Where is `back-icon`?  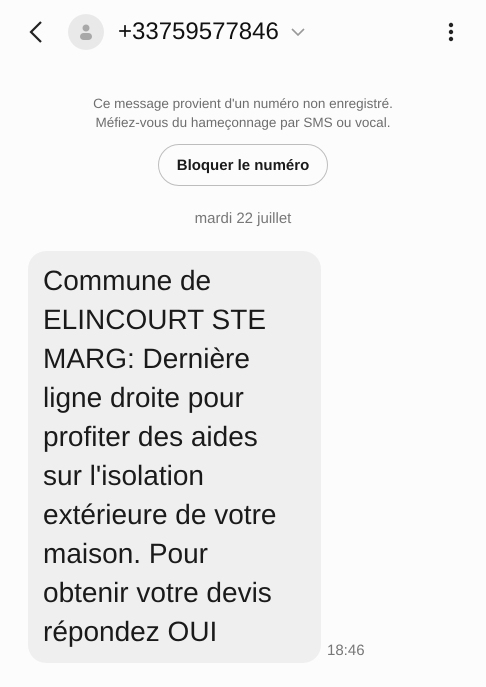
back-icon is located at coordinates (36, 32).